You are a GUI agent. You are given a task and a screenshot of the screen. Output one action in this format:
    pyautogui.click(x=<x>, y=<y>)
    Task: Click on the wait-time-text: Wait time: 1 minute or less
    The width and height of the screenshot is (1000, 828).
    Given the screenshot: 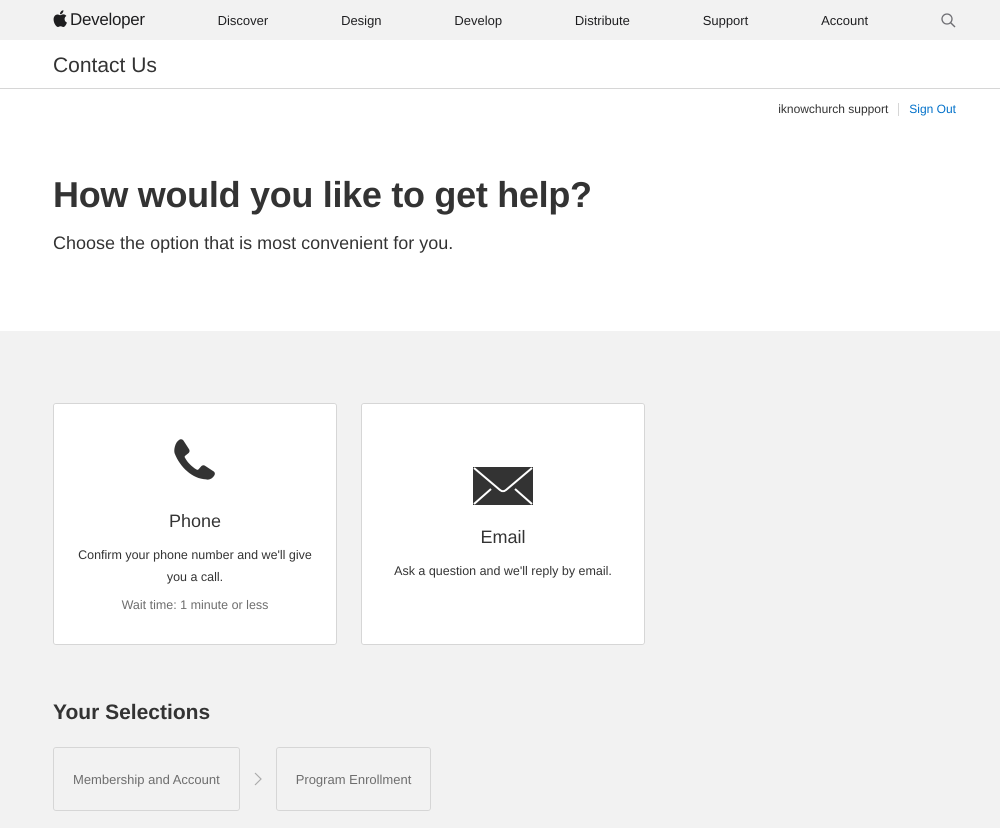 What is the action you would take?
    pyautogui.click(x=195, y=605)
    